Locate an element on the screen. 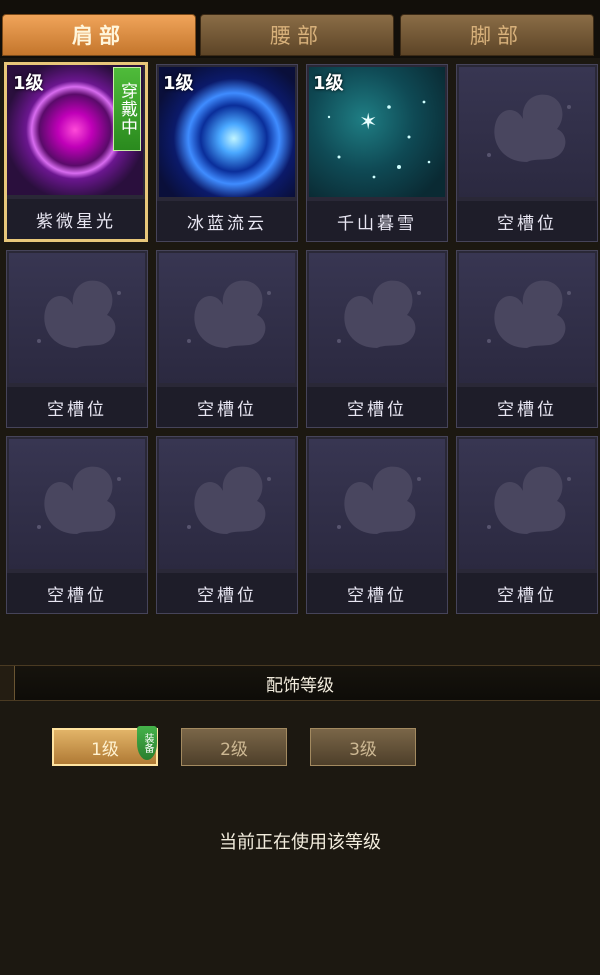 The height and width of the screenshot is (975, 600). slot-9: 空槽位 is located at coordinates (77, 525).